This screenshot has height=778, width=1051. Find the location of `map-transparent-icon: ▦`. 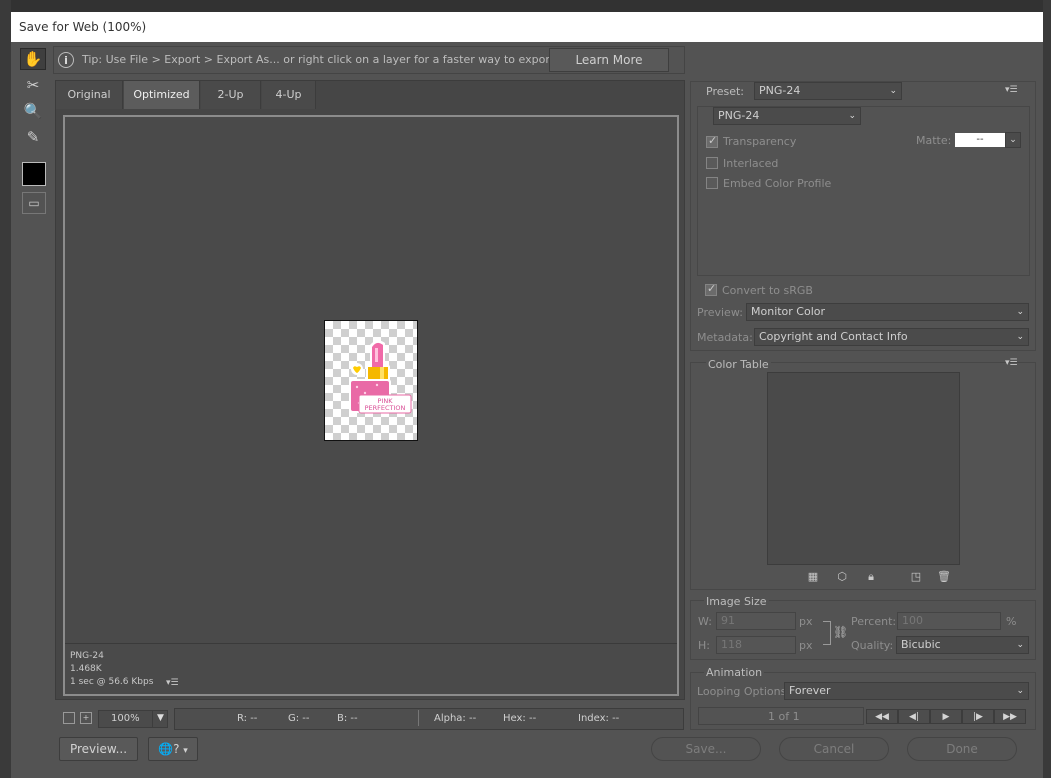

map-transparent-icon: ▦ is located at coordinates (813, 577).